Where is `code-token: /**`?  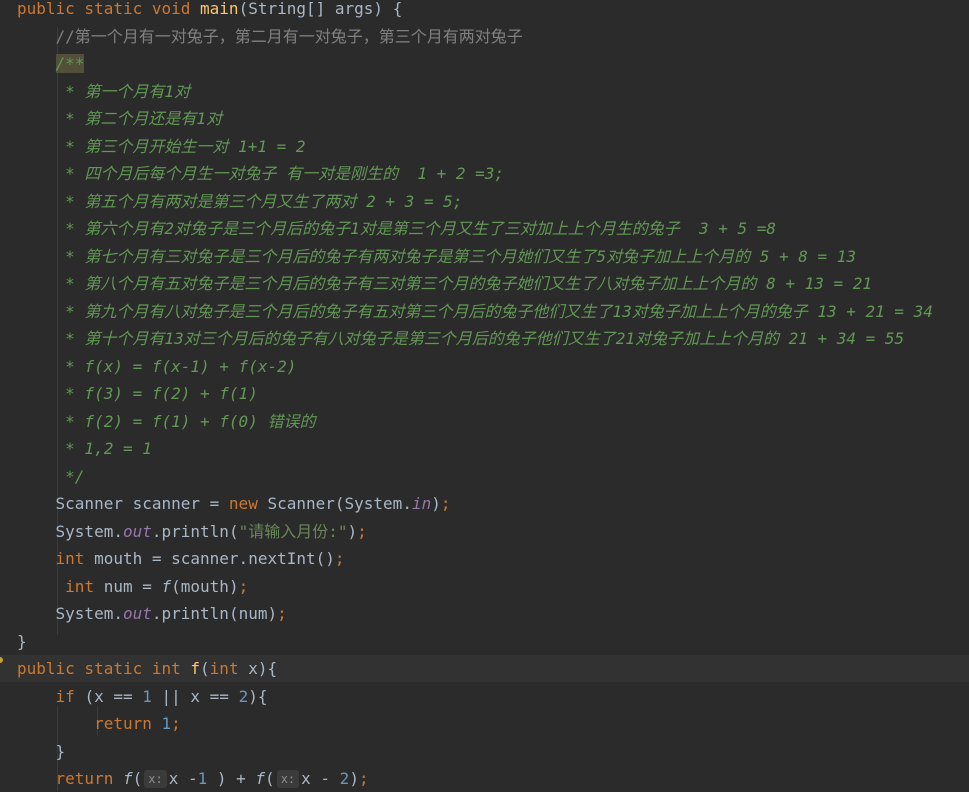
code-token: /** is located at coordinates (70, 63).